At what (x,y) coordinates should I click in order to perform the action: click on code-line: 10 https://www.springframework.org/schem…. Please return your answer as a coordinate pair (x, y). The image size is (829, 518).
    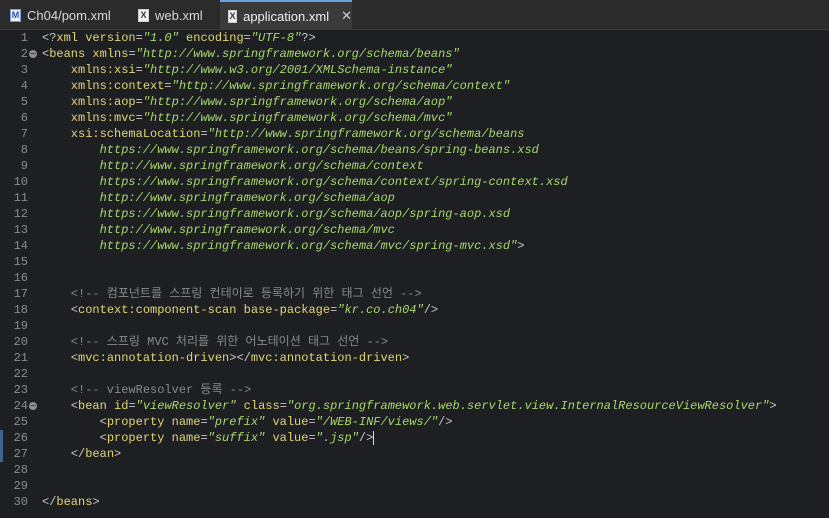
    Looking at the image, I should click on (414, 182).